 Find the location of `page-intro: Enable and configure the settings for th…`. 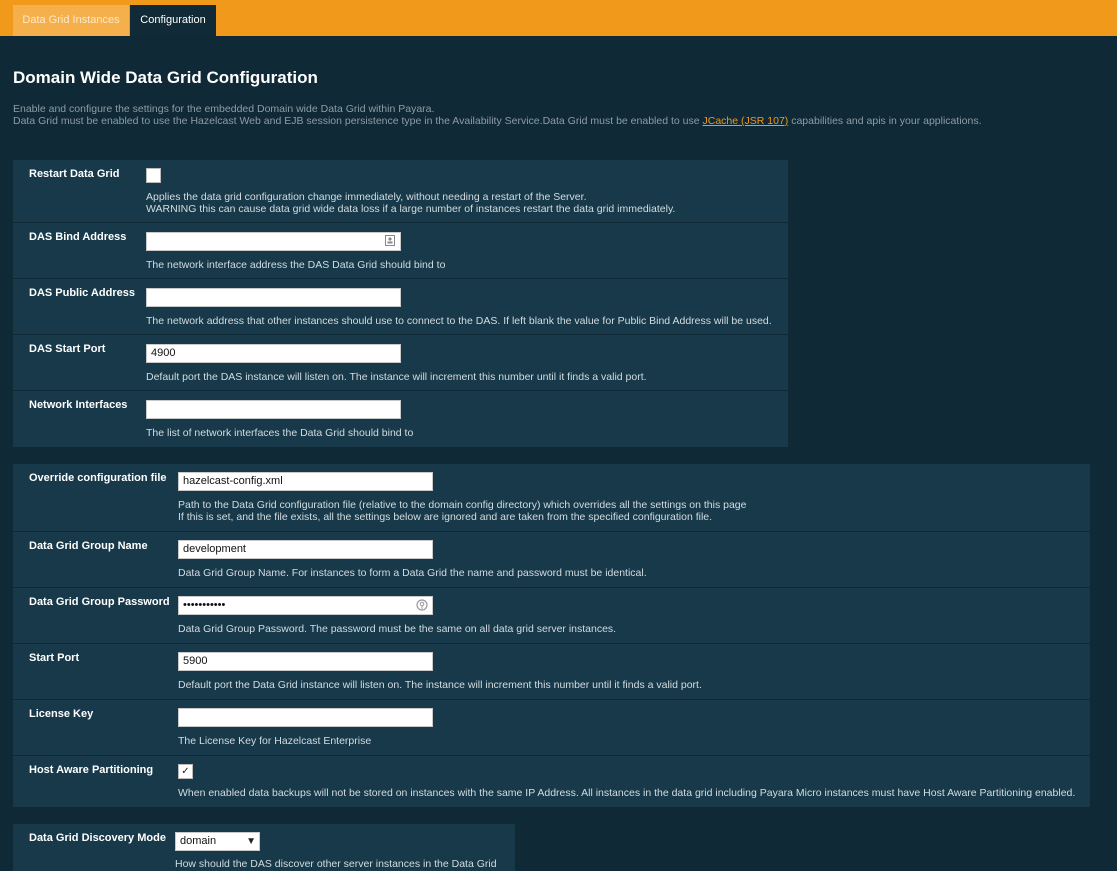

page-intro: Enable and configure the settings for th… is located at coordinates (497, 115).